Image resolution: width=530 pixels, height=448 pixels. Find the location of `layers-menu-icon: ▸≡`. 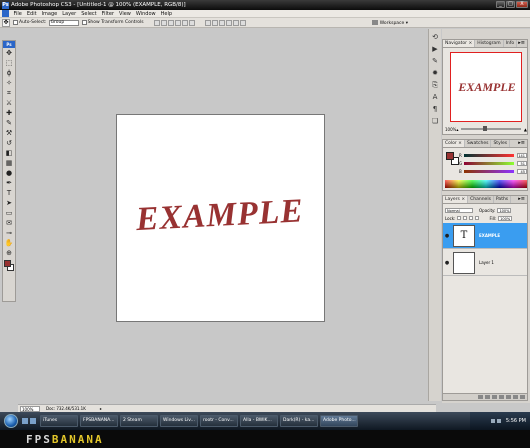

layers-menu-icon: ▸≡ is located at coordinates (522, 199).